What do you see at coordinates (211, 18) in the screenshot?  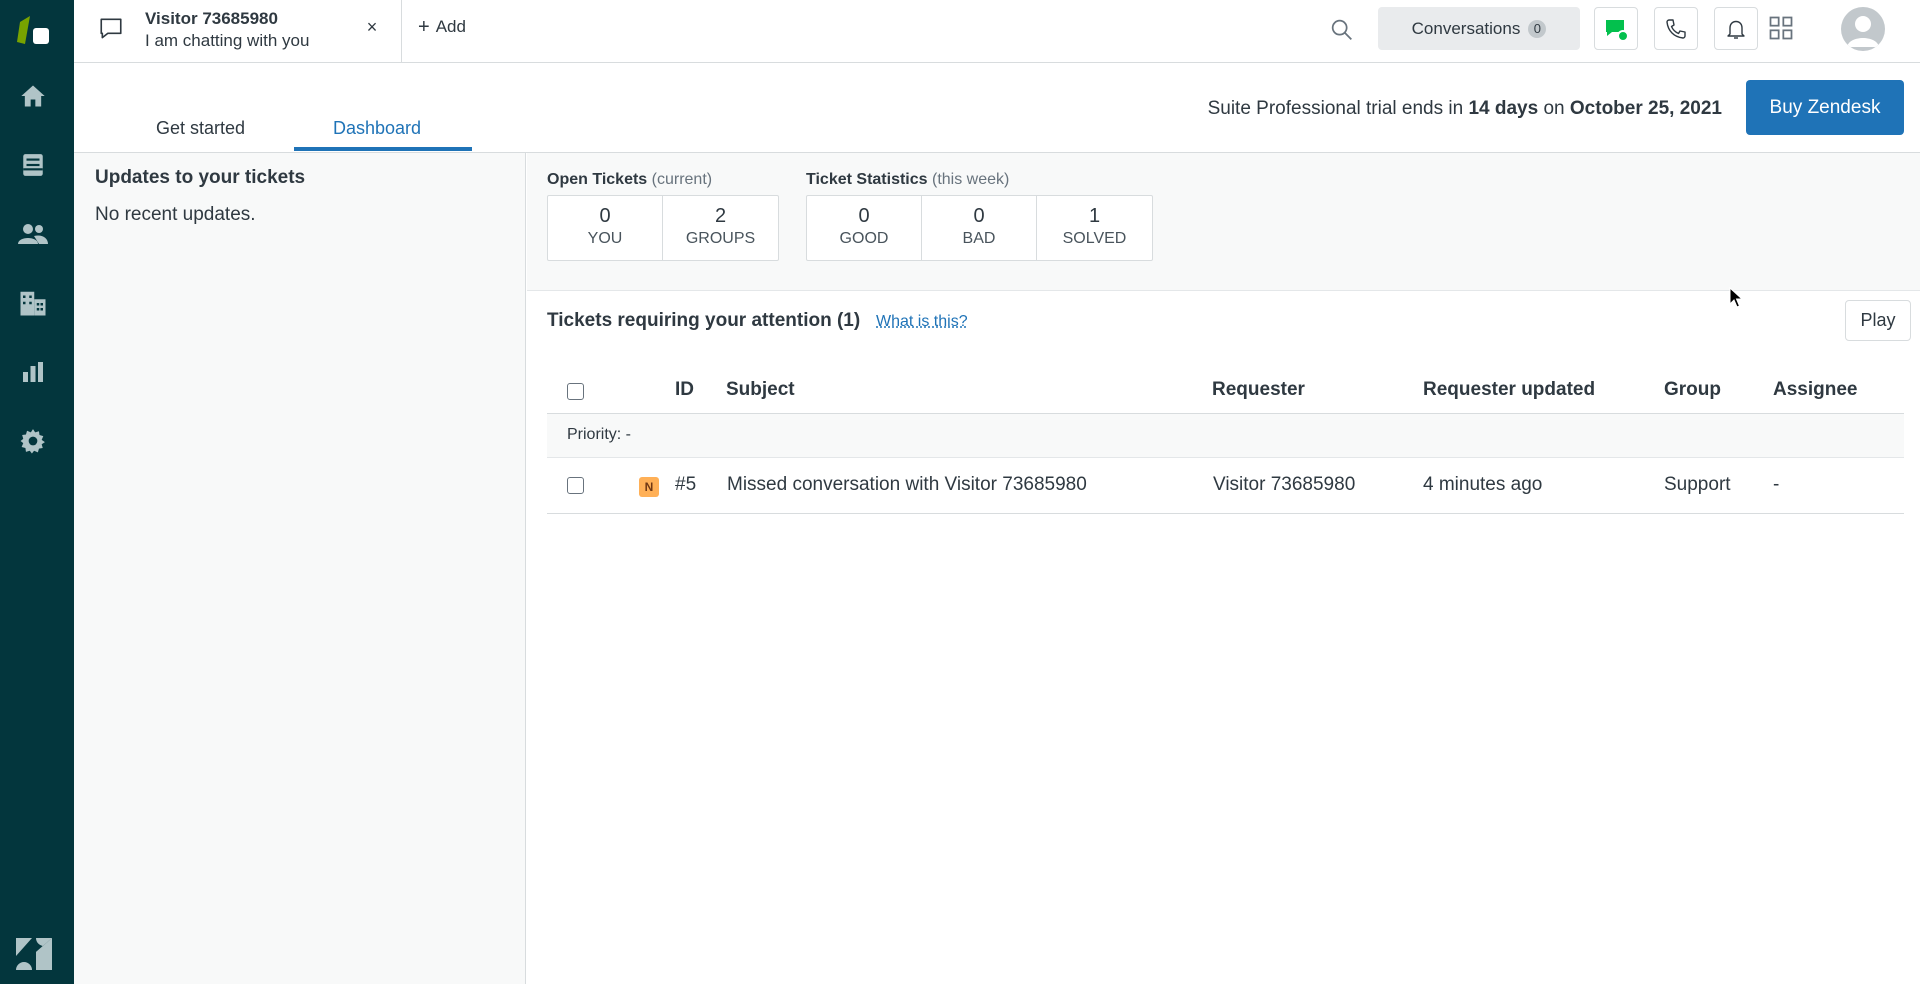 I see `conversation-tab-title: Visitor 73685980` at bounding box center [211, 18].